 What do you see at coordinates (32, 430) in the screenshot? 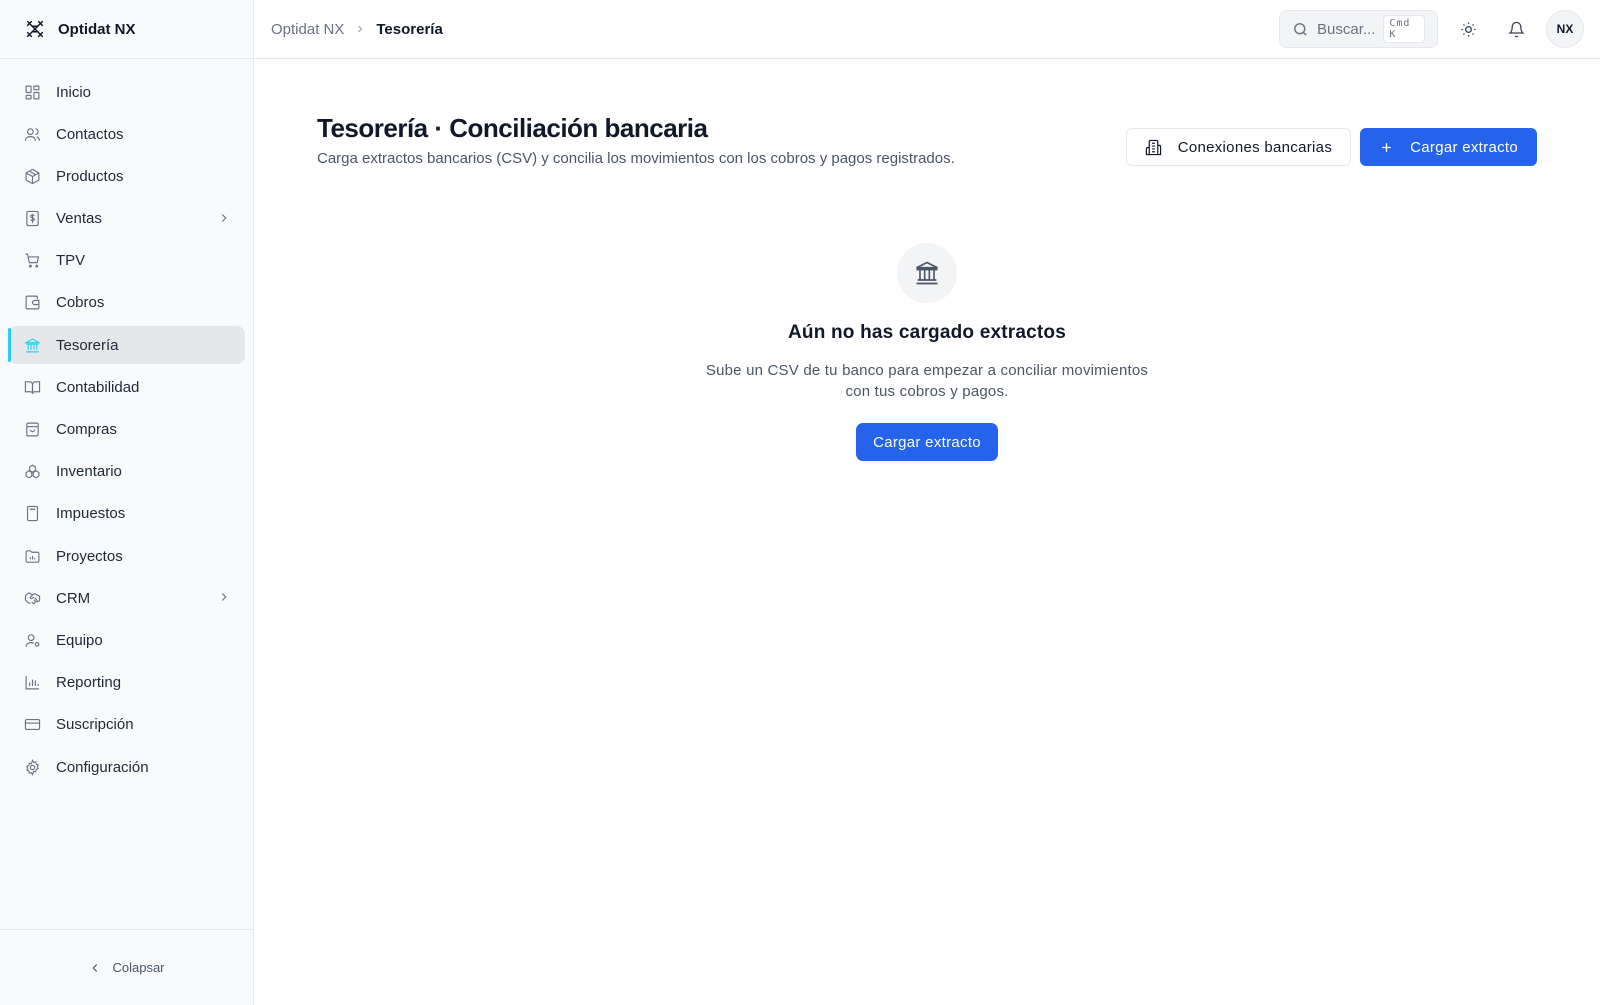
I see `shopping-bag-icon` at bounding box center [32, 430].